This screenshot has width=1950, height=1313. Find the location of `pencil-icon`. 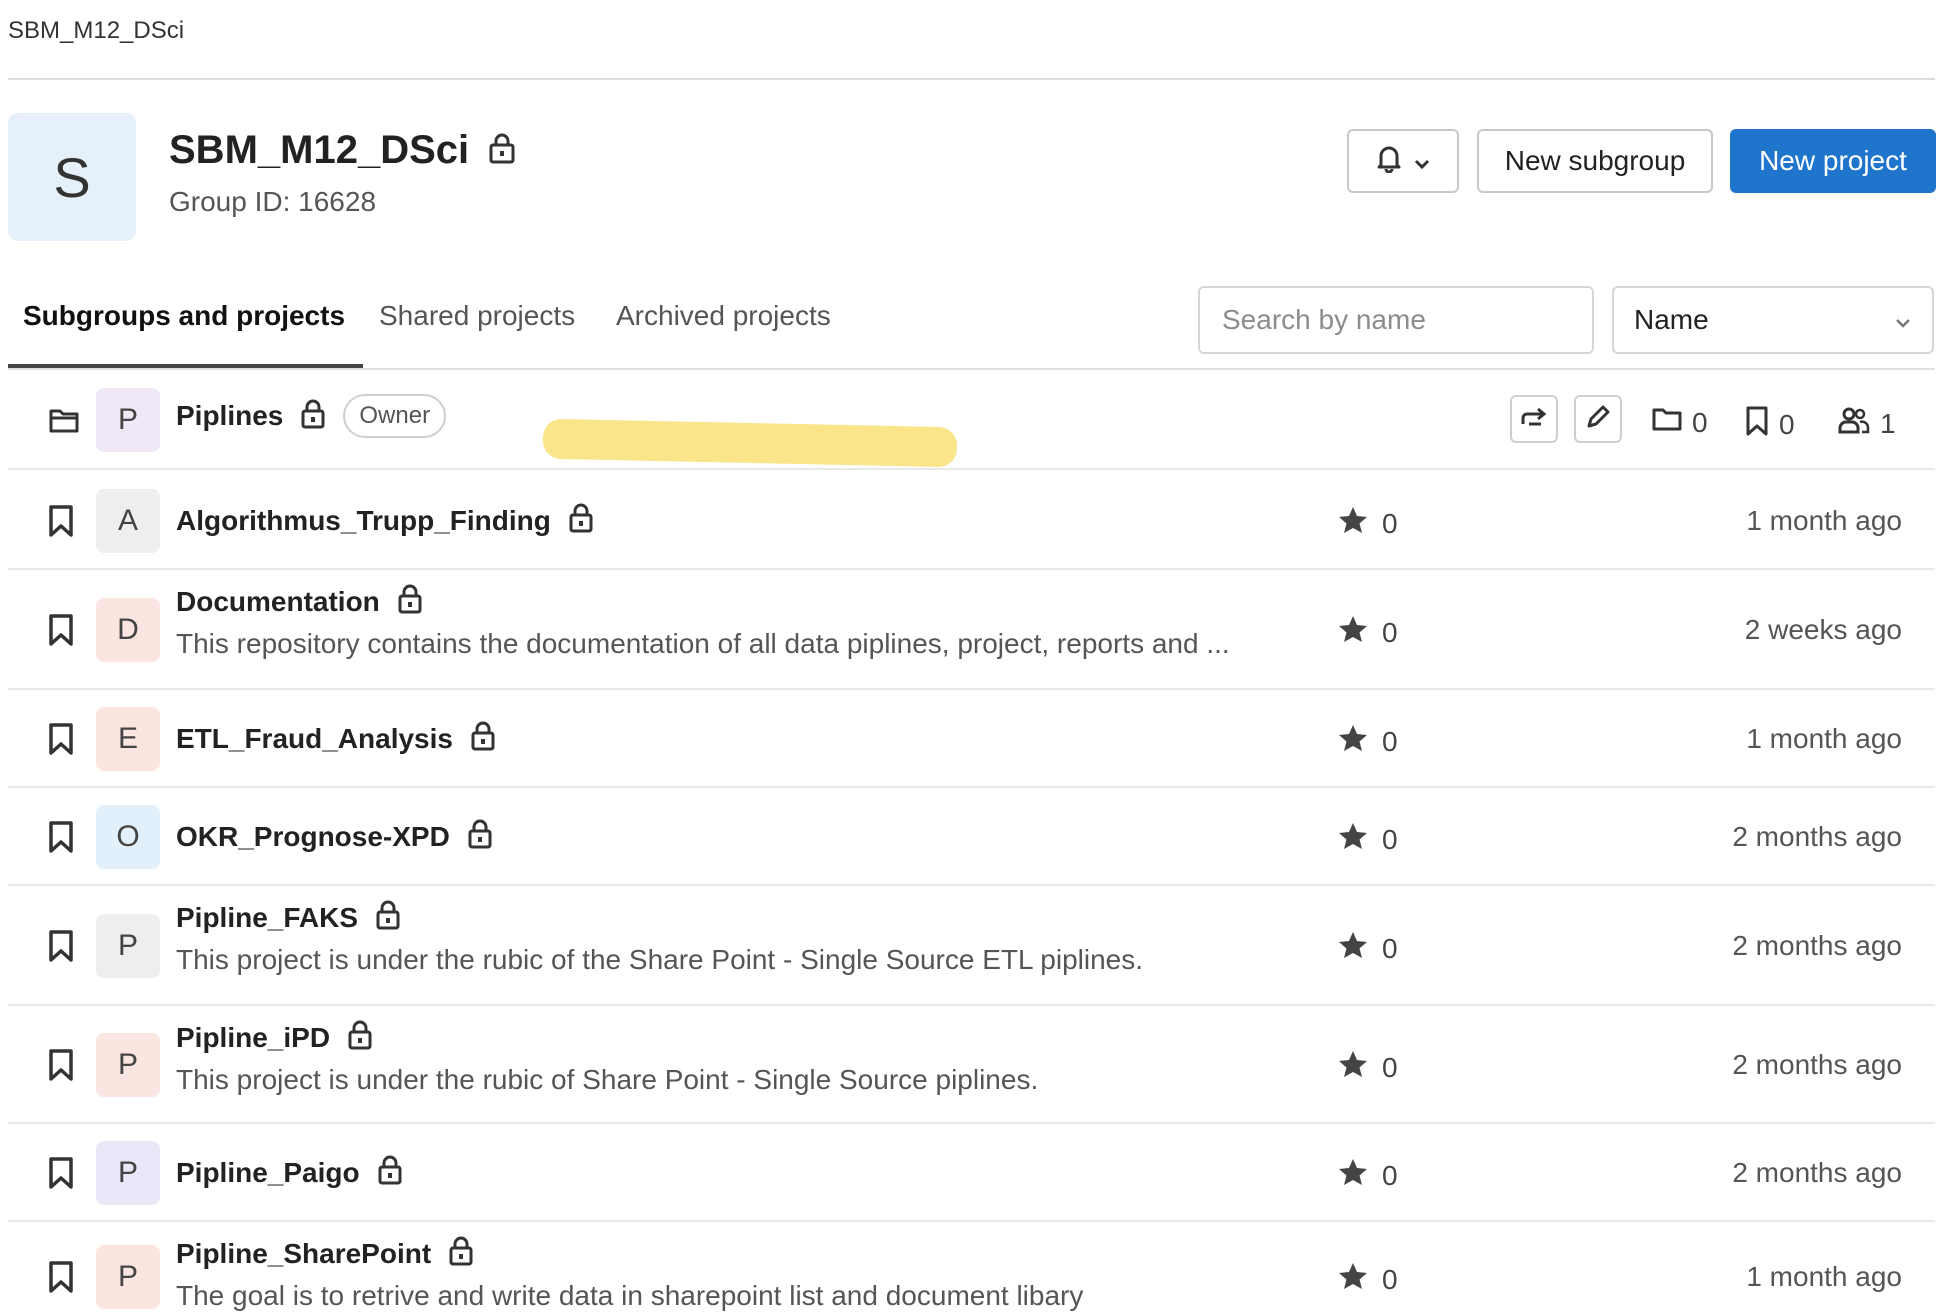

pencil-icon is located at coordinates (1598, 419).